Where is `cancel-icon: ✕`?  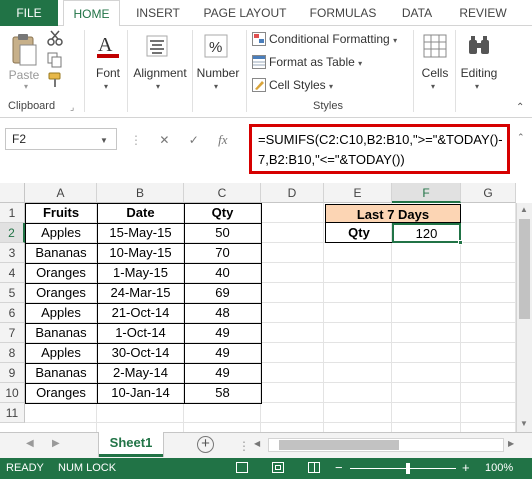
cancel-icon: ✕ is located at coordinates (164, 140).